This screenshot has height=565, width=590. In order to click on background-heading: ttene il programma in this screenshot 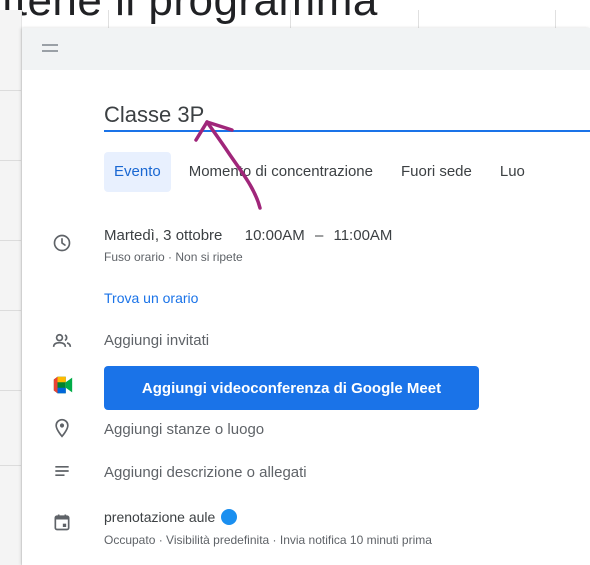, I will do `click(190, 12)`.